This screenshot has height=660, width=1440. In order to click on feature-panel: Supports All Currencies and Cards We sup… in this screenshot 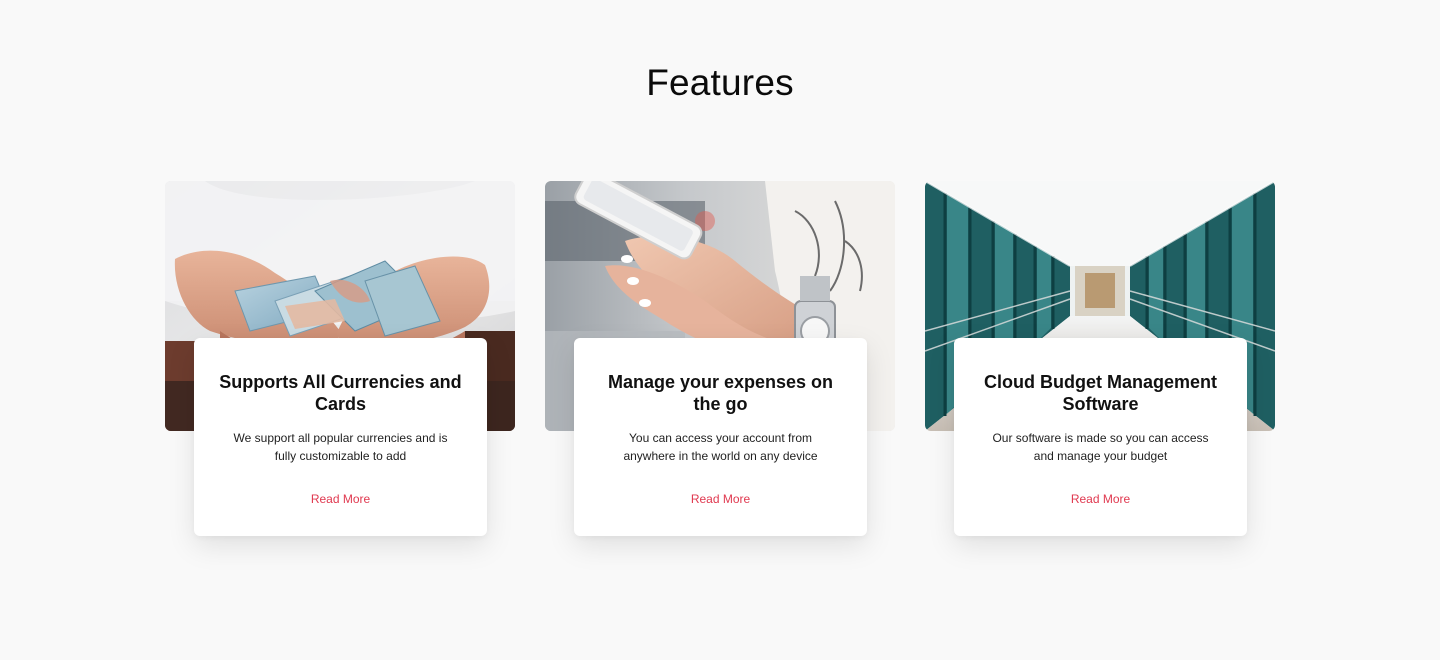, I will do `click(340, 437)`.